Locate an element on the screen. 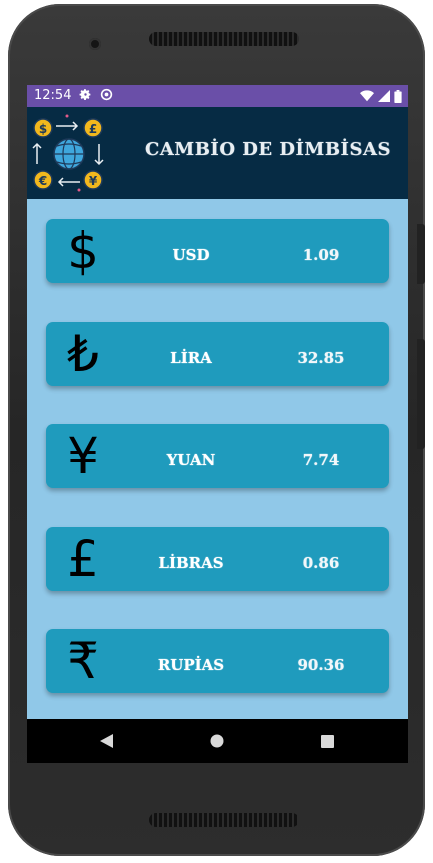 The width and height of the screenshot is (433, 863). currency-card-rupias: ₹ RUPİAS 90.36 is located at coordinates (217, 661).